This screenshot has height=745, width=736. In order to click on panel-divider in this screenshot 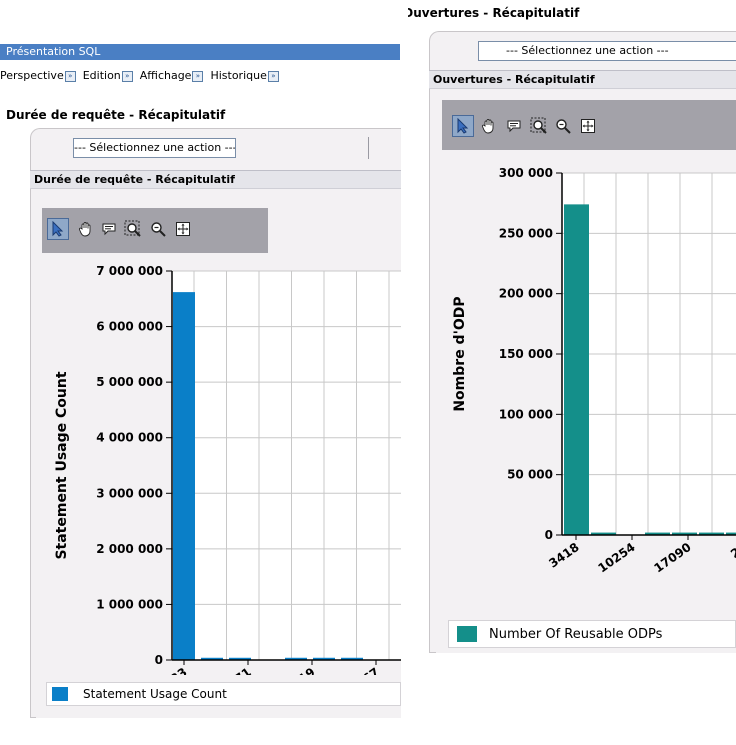, I will do `click(368, 148)`.